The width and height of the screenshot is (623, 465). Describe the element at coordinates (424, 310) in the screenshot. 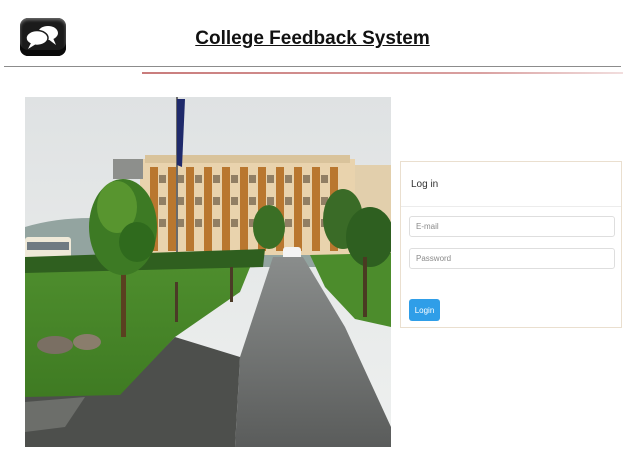

I see `login-button: Login` at that location.